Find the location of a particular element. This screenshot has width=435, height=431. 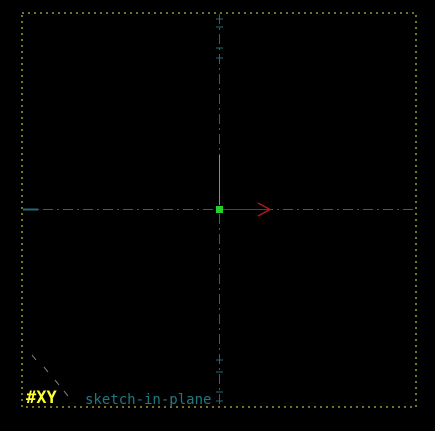

plane-label: #XY is located at coordinates (41, 398).